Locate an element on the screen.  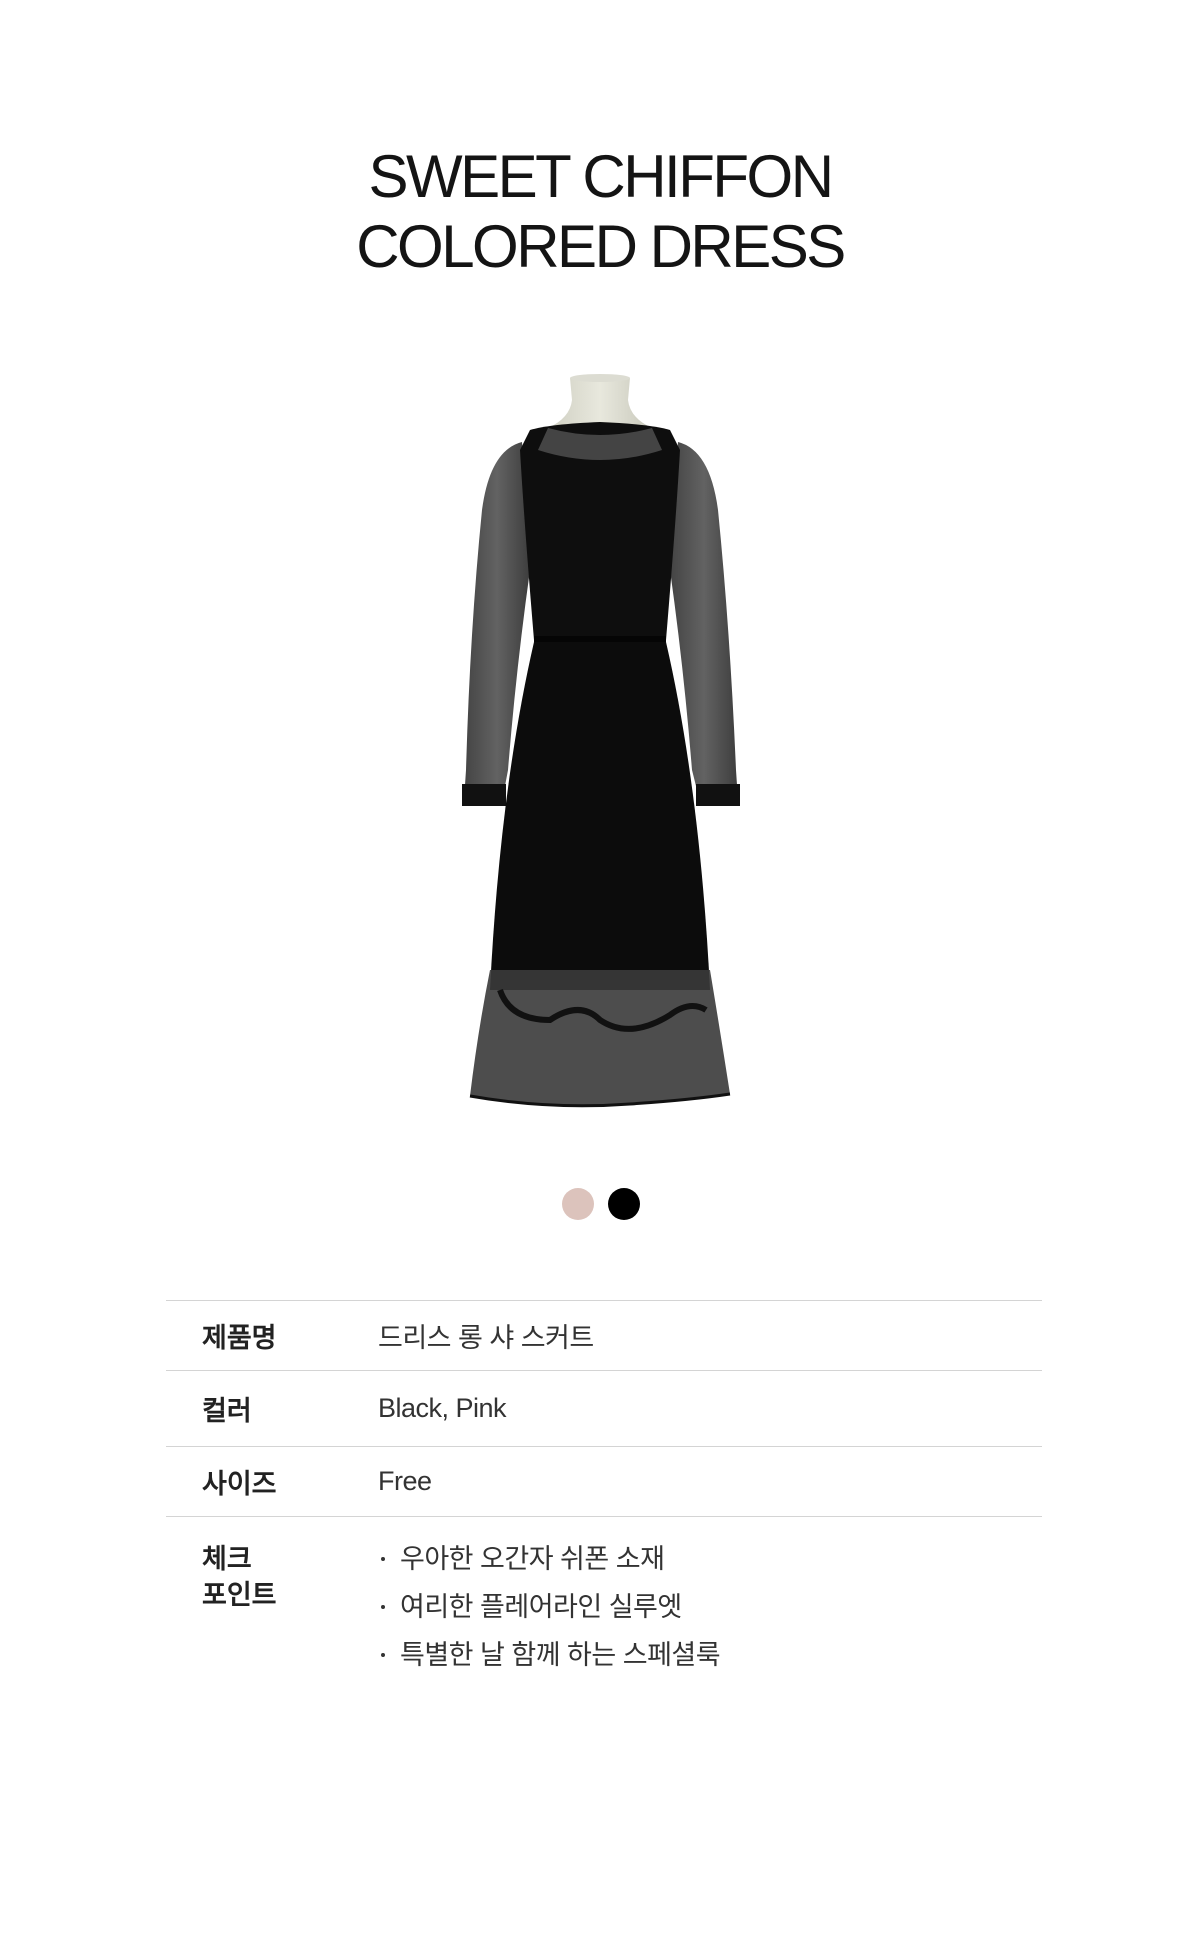
check-points-label-line-1: 체크 is located at coordinates (227, 1559).